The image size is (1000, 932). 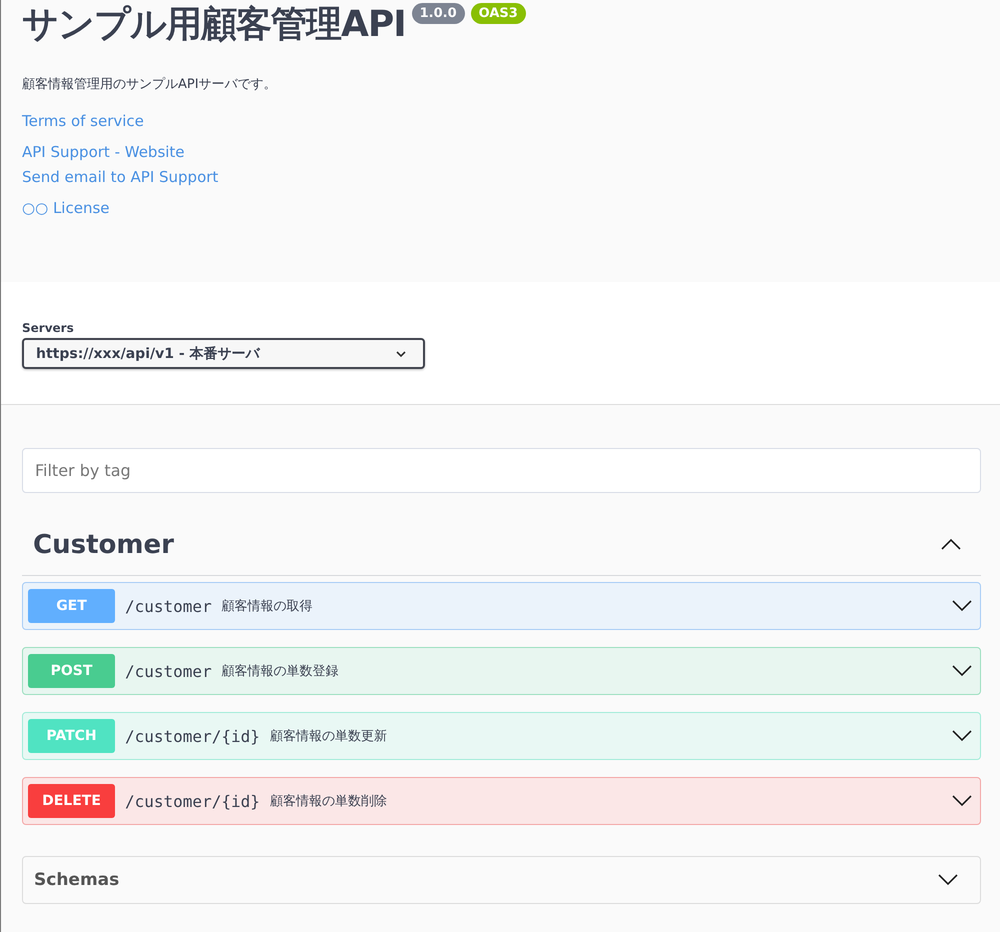 What do you see at coordinates (71, 606) in the screenshot?
I see `method-badge: GET` at bounding box center [71, 606].